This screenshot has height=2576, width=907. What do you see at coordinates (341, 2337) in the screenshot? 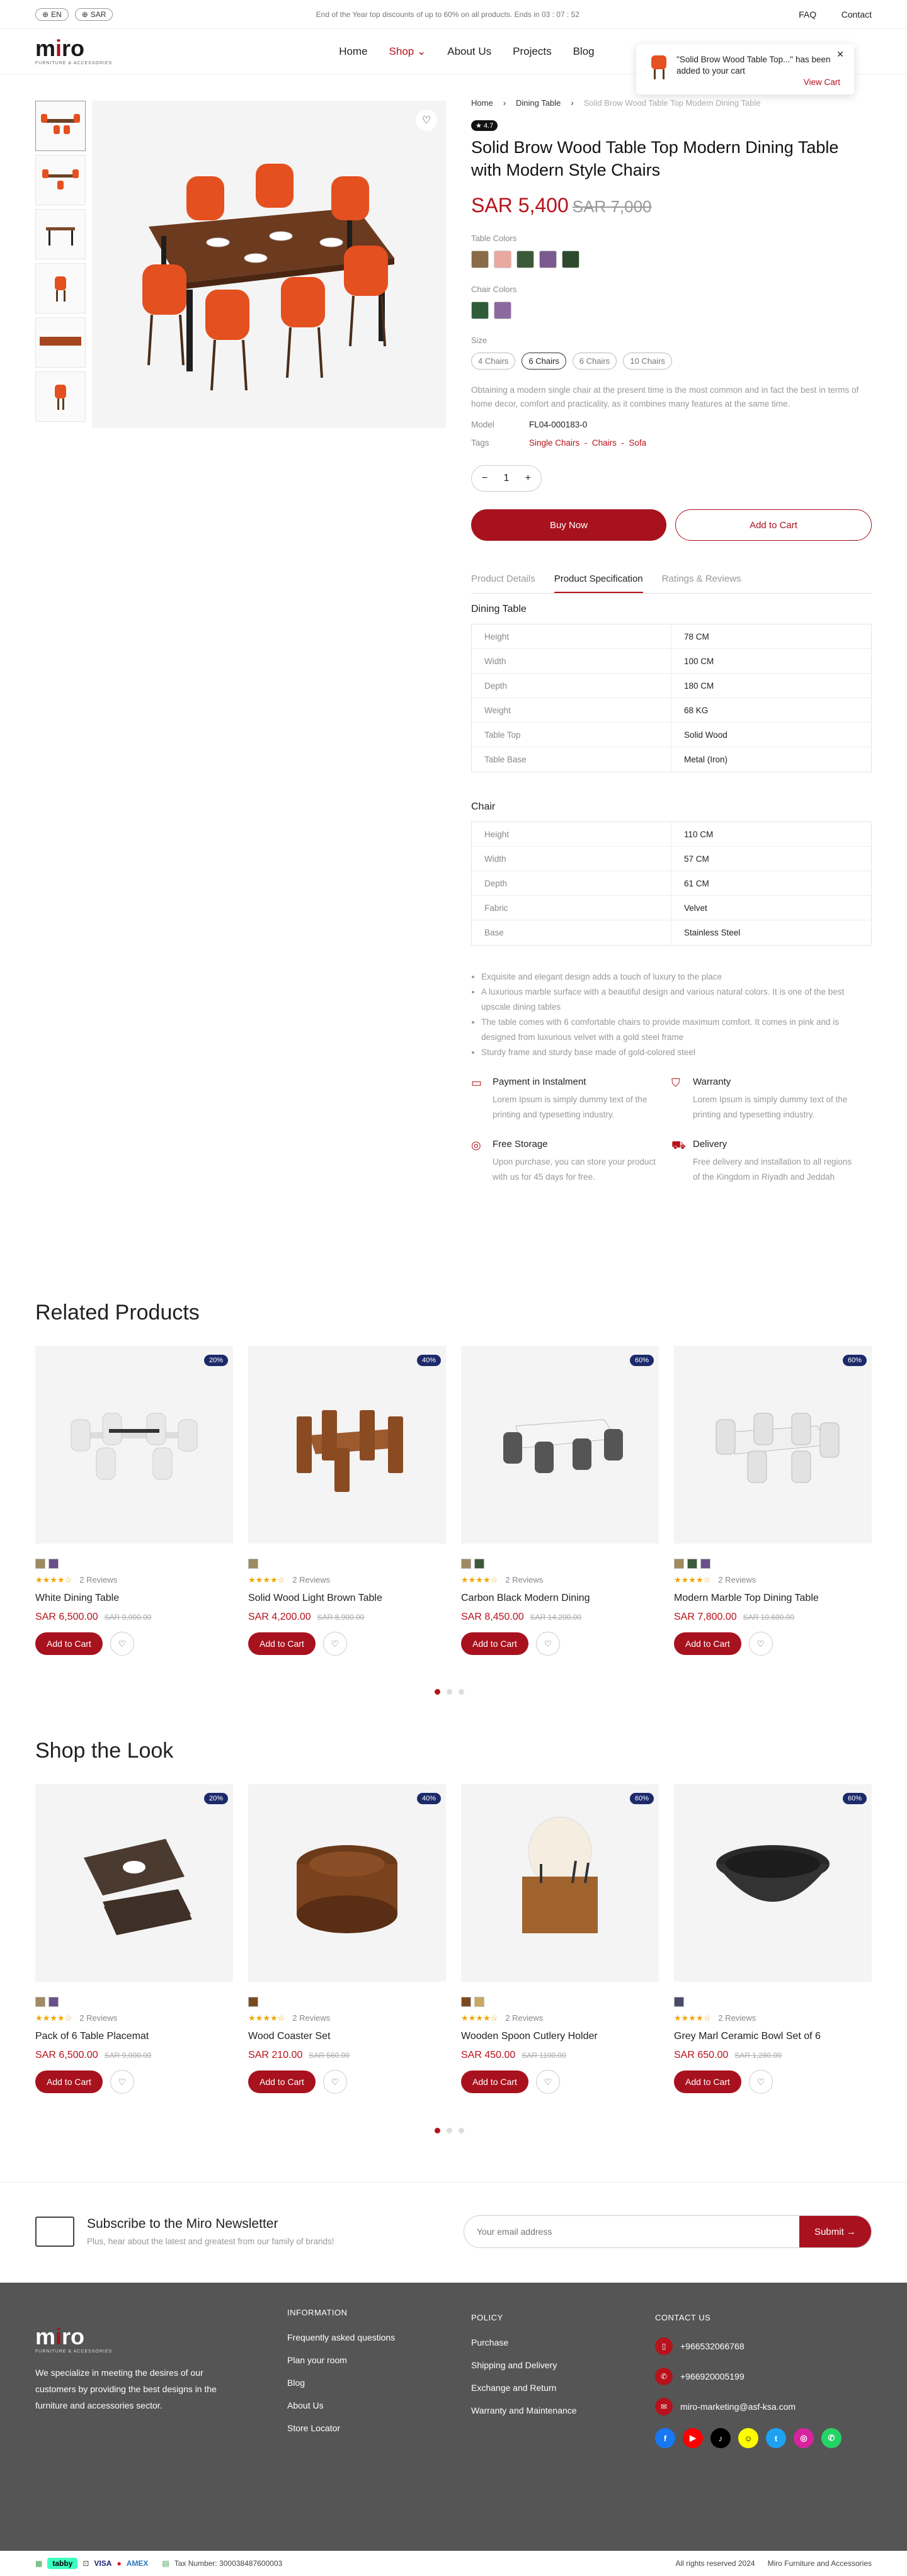
I see `footer-link: Frequently asked questions` at bounding box center [341, 2337].